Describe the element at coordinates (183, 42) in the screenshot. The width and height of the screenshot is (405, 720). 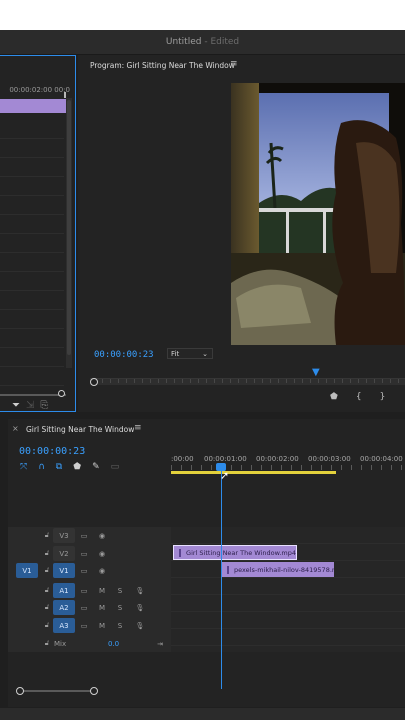
I see `project-name: Untitled` at that location.